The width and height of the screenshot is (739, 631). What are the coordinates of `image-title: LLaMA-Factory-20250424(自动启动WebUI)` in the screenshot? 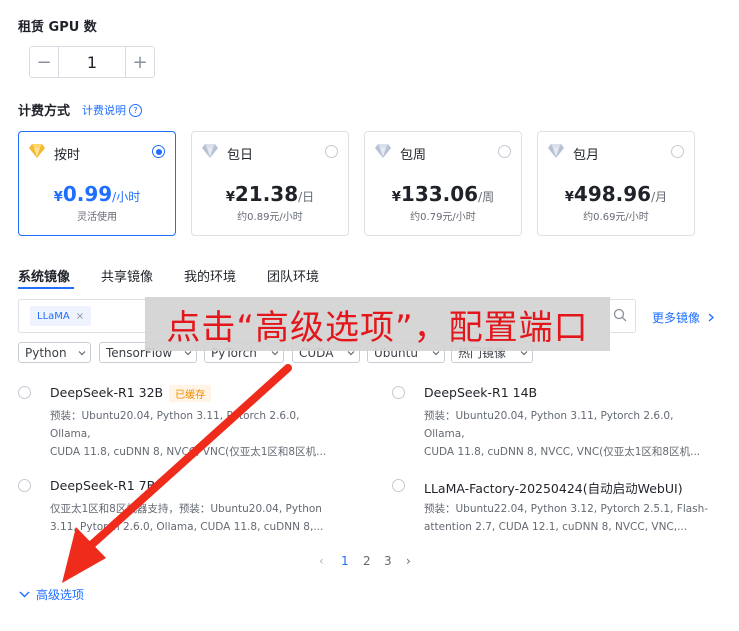 It's located at (553, 487).